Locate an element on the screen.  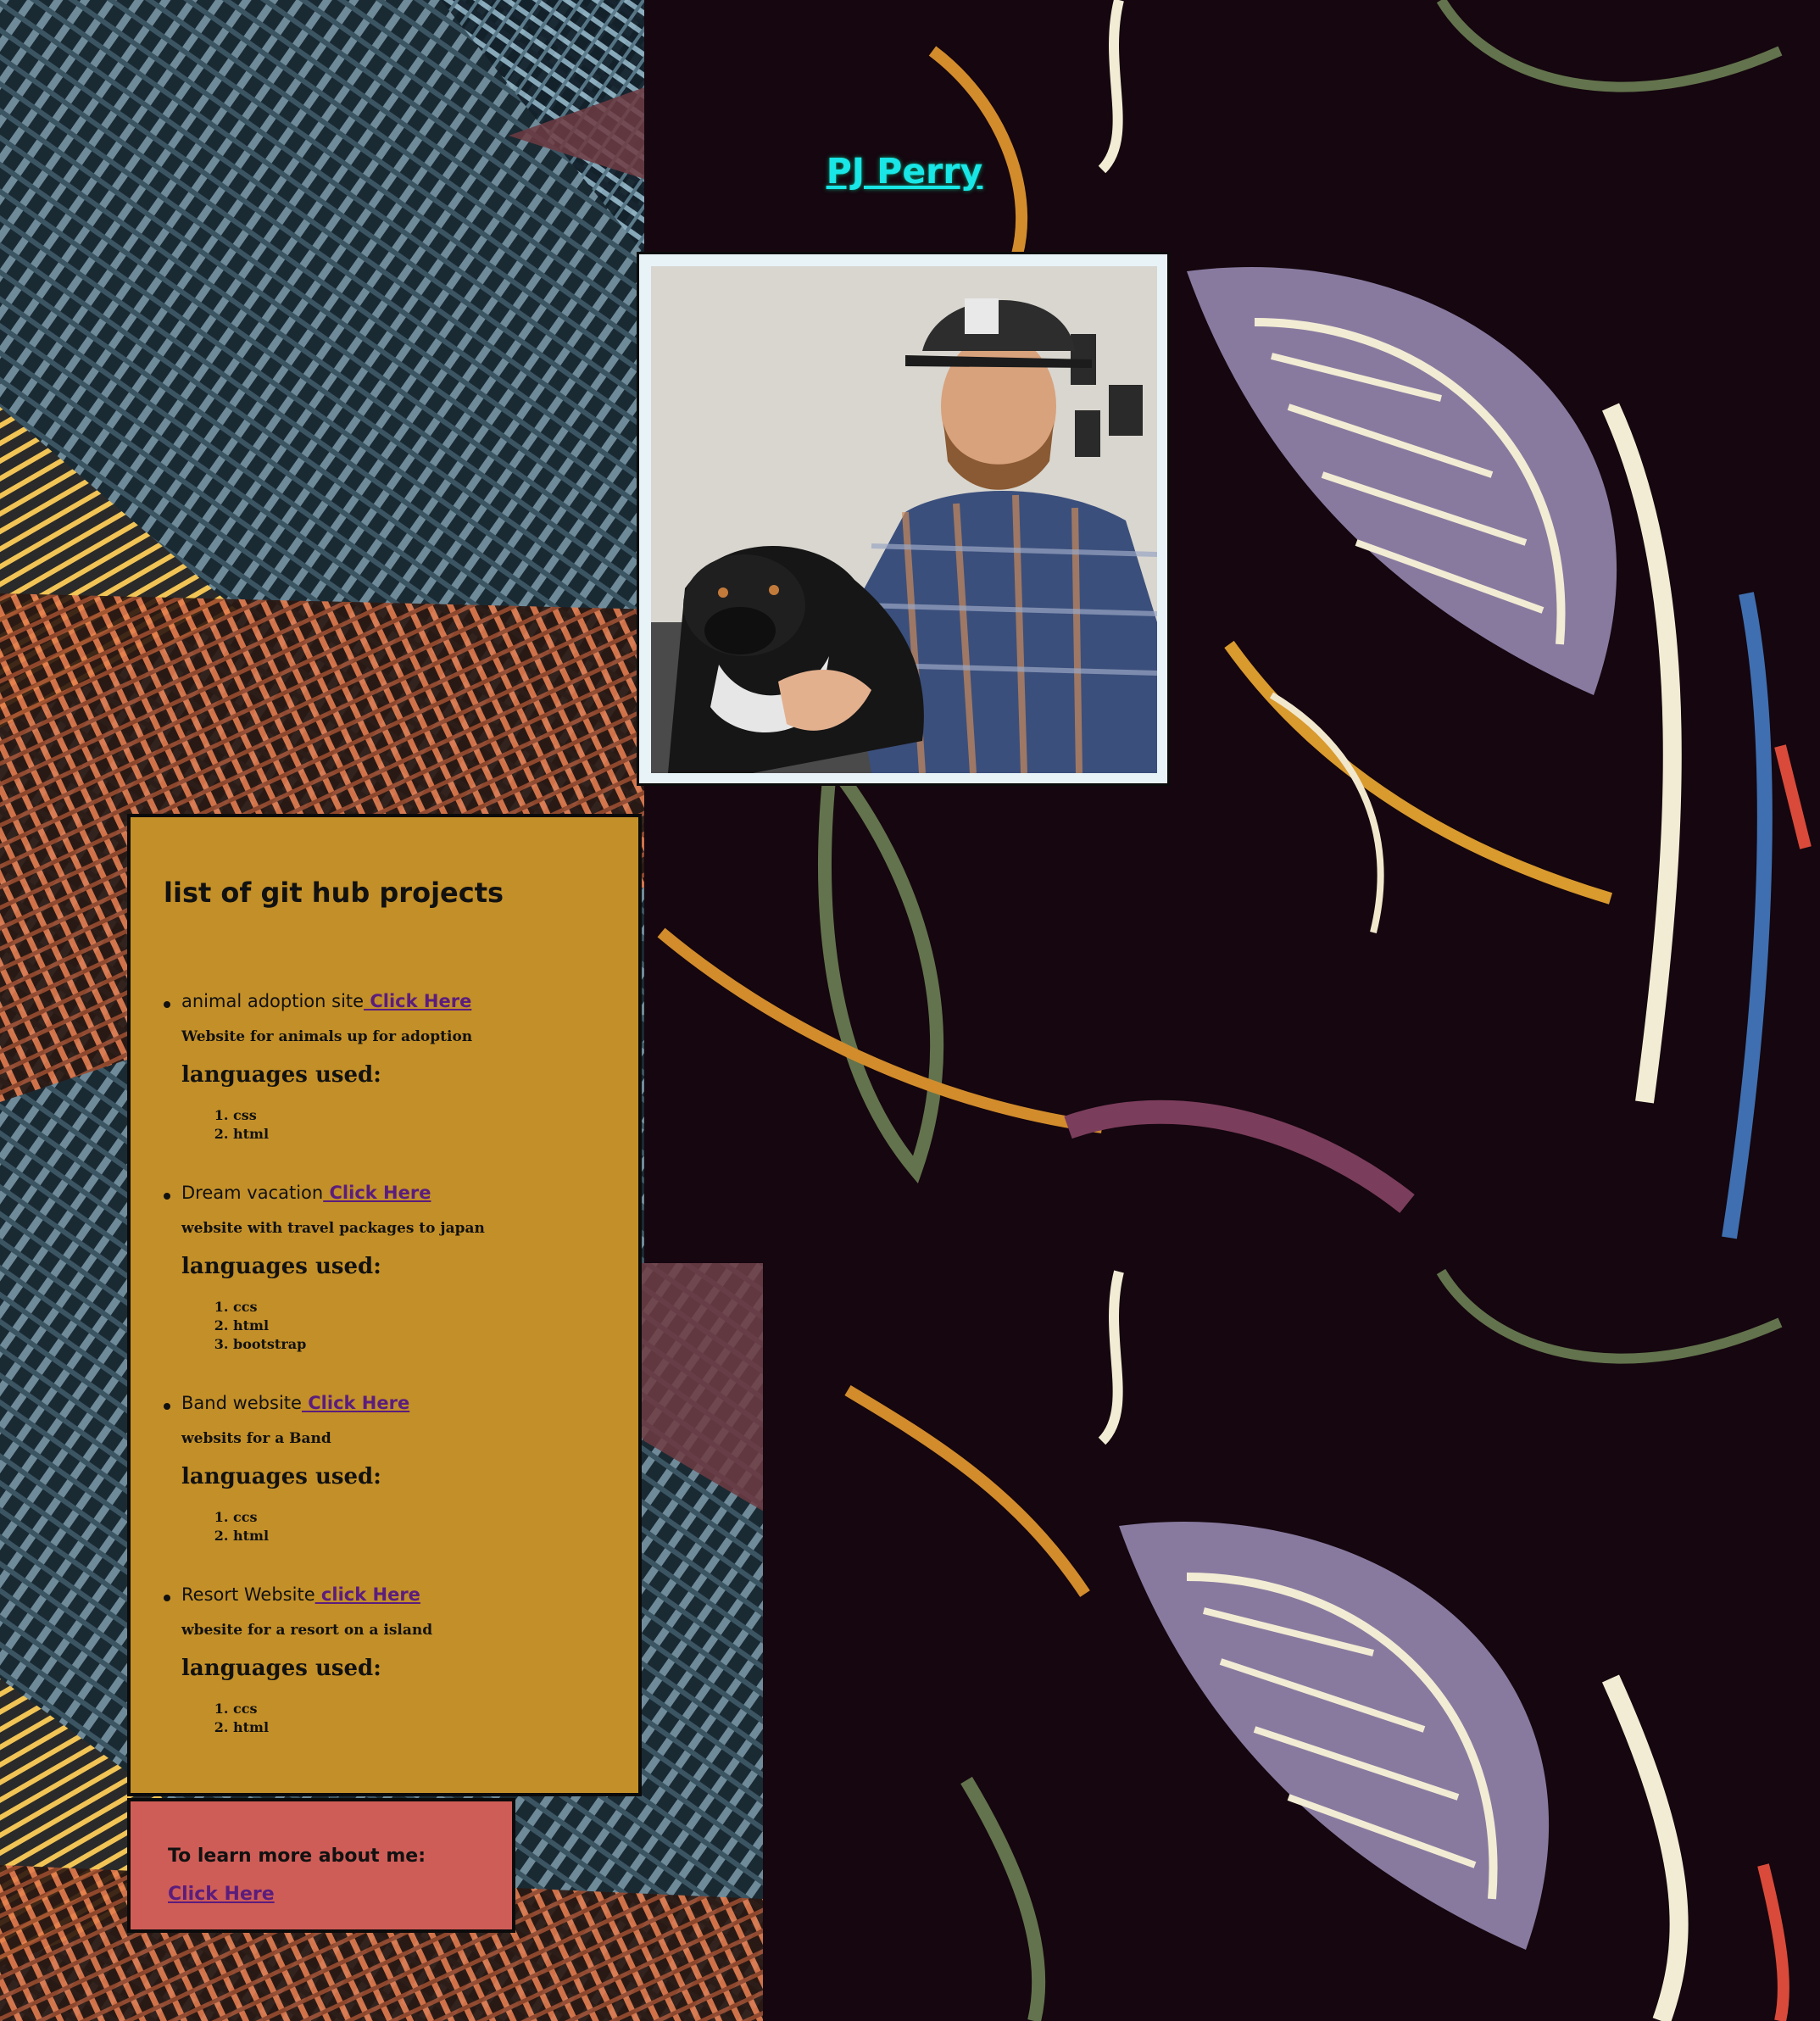
about-label: To learn more about me: is located at coordinates (297, 1856).